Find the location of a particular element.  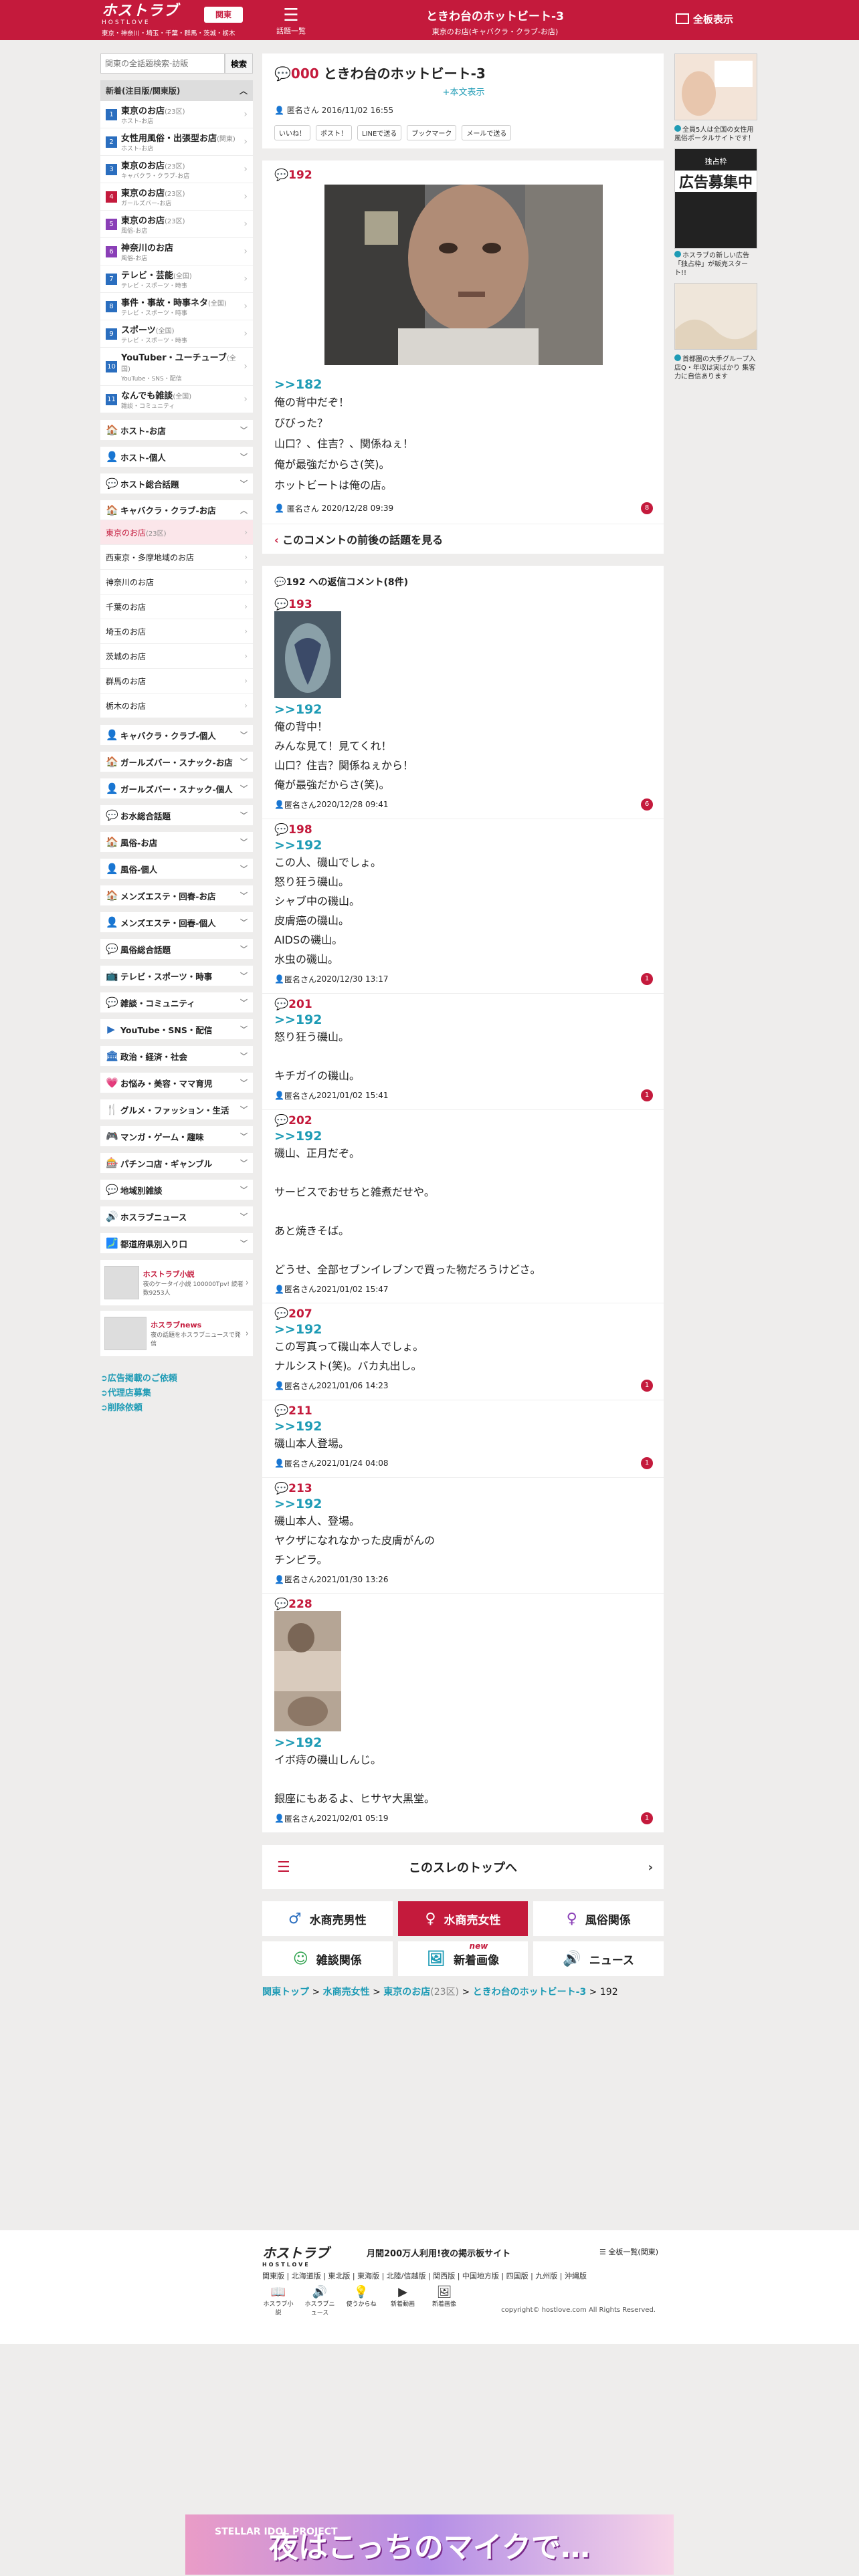

sidebar-banner: ホスラブnews 夜の話題をホスラブニュースで発信 › is located at coordinates (177, 1333).